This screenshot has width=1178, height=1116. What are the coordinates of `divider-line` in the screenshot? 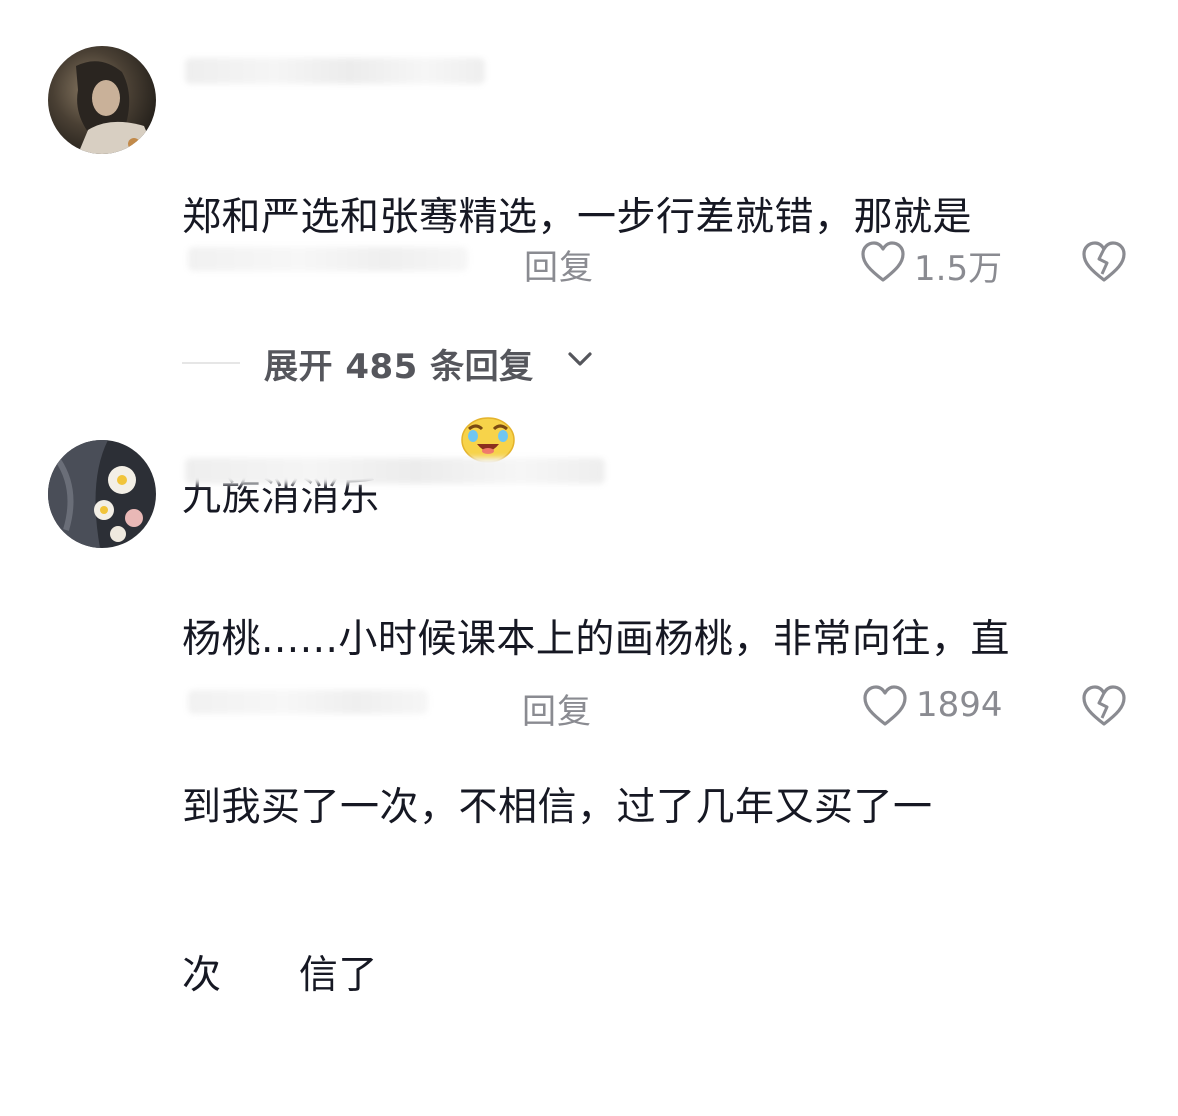 It's located at (211, 363).